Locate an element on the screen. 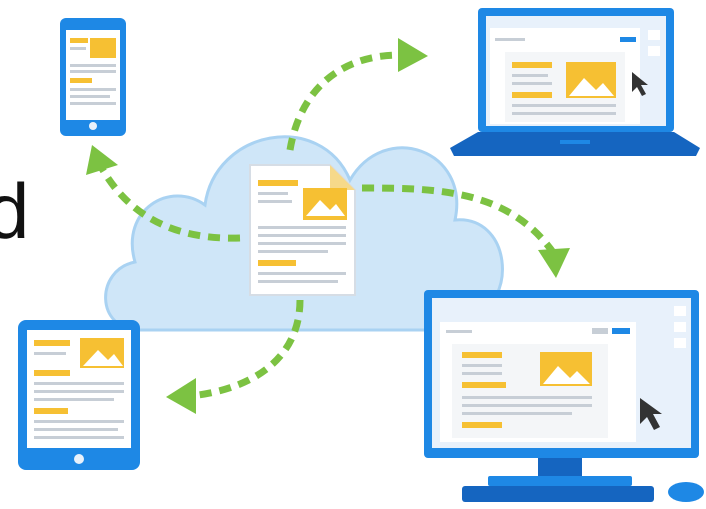 This screenshot has height=509, width=706. laptop-icon is located at coordinates (575, 82).